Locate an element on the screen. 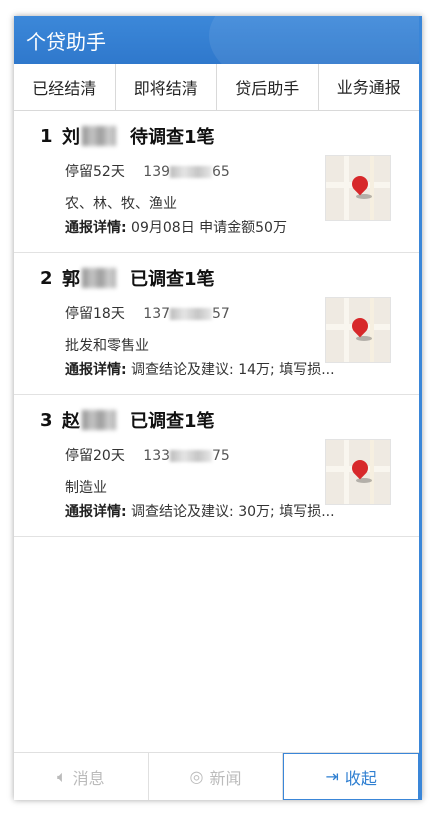  stay-and-phone: 停留52天 139 65 is located at coordinates (147, 171).